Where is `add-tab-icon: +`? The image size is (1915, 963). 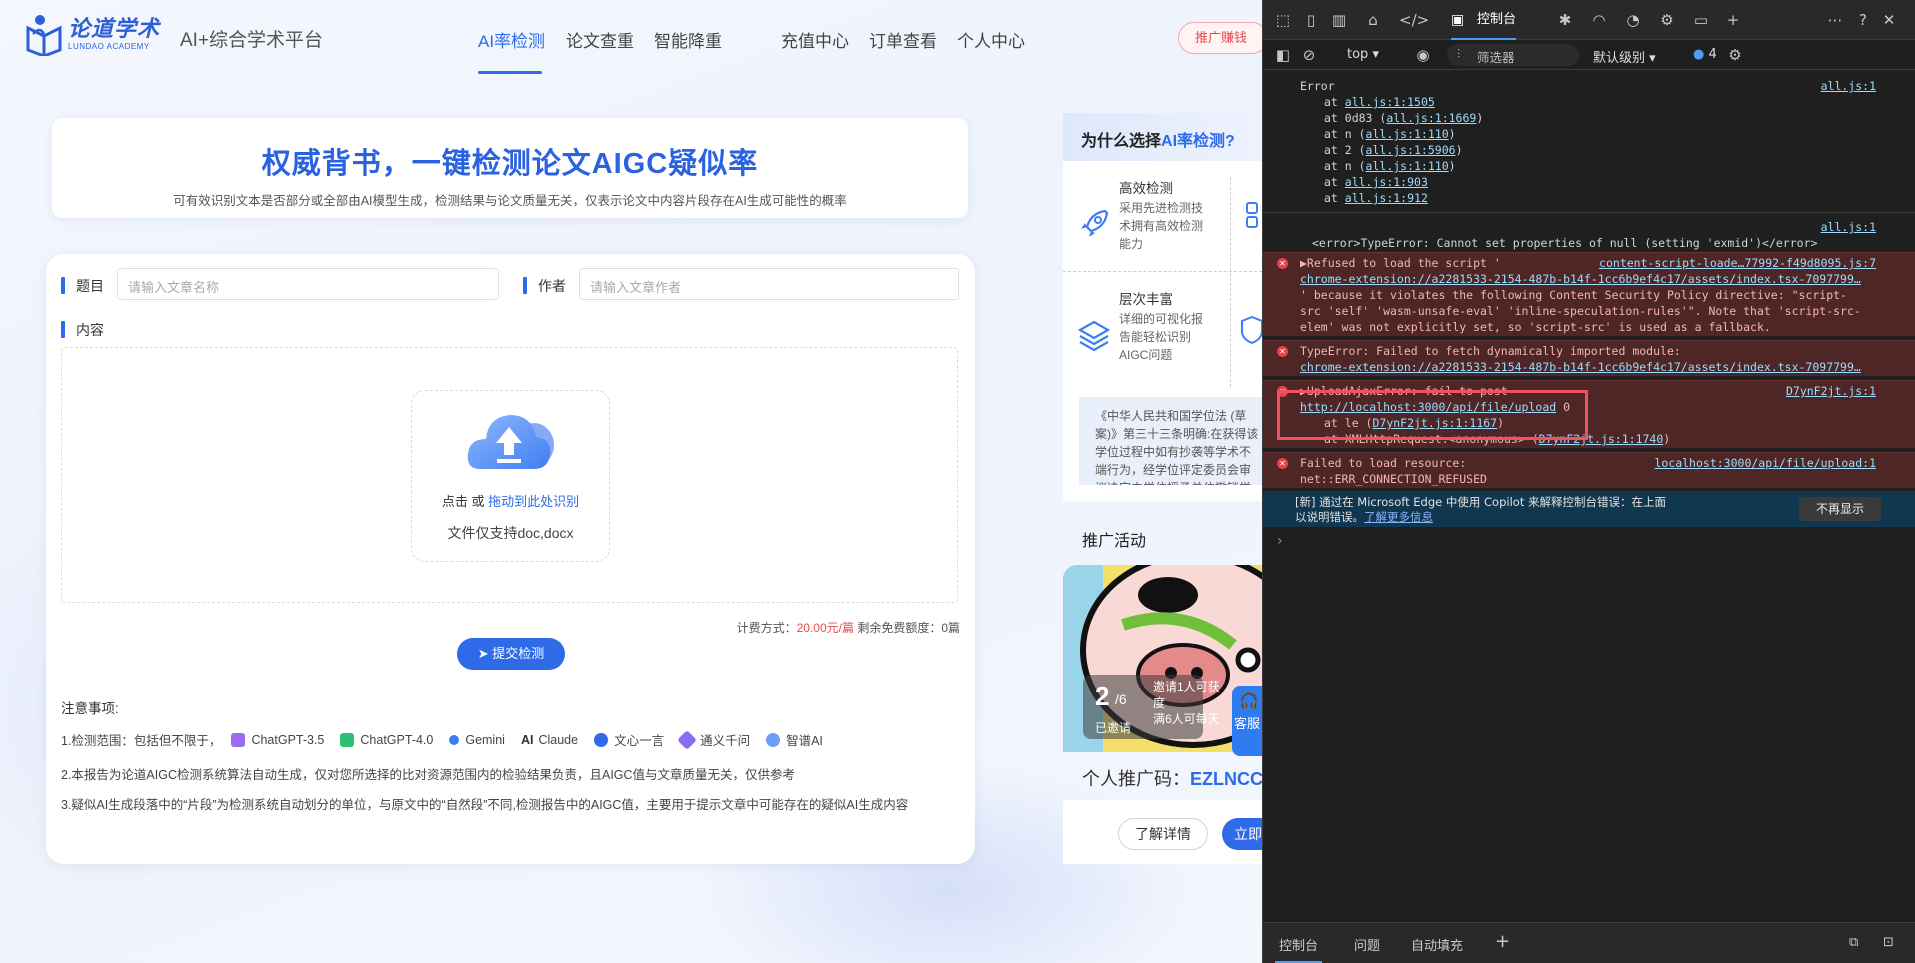 add-tab-icon: + is located at coordinates (1733, 20).